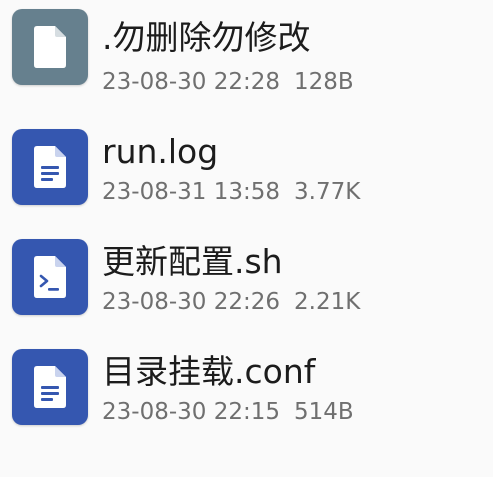  Describe the element at coordinates (192, 261) in the screenshot. I see `file-name: 更新配置.sh` at that location.